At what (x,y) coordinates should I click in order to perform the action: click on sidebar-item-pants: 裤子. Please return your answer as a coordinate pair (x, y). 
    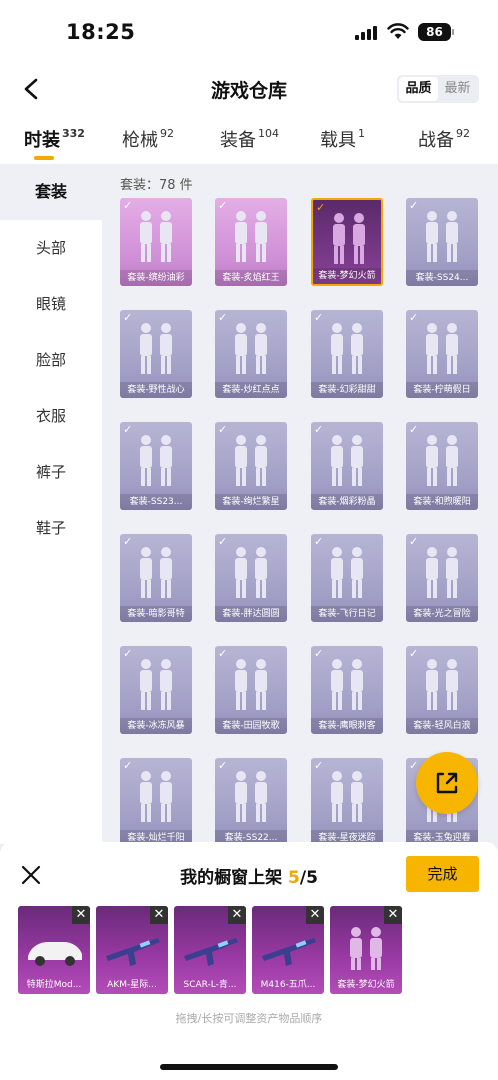
    Looking at the image, I should click on (51, 472).